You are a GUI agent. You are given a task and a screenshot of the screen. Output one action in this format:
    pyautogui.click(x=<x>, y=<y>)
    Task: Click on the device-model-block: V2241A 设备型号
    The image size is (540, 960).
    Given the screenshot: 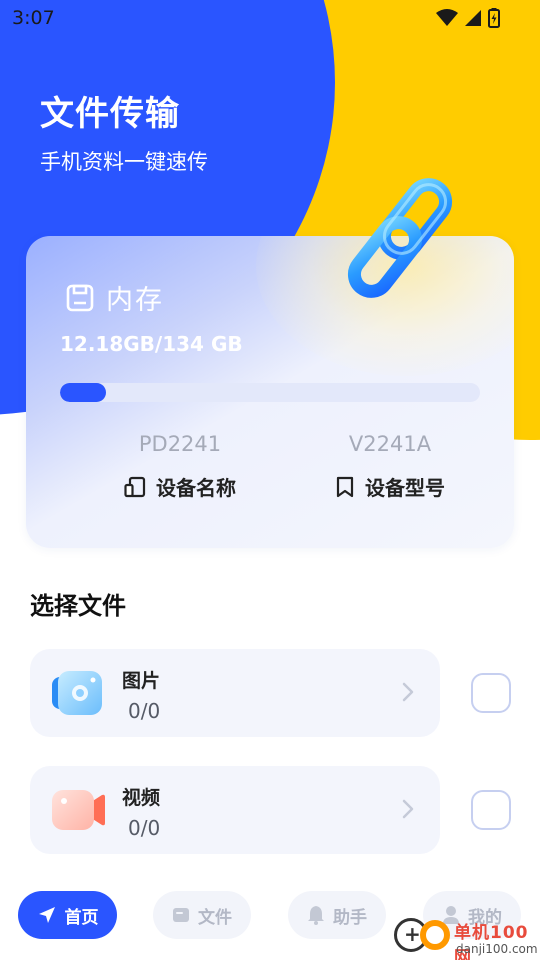 What is the action you would take?
    pyautogui.click(x=390, y=466)
    